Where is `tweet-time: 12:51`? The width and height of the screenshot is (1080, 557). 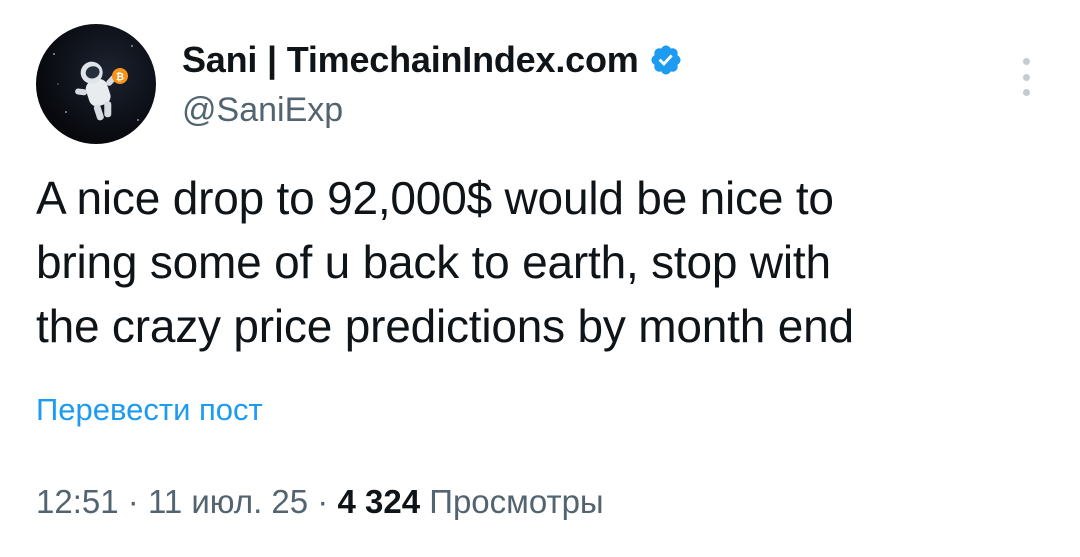
tweet-time: 12:51 is located at coordinates (77, 501).